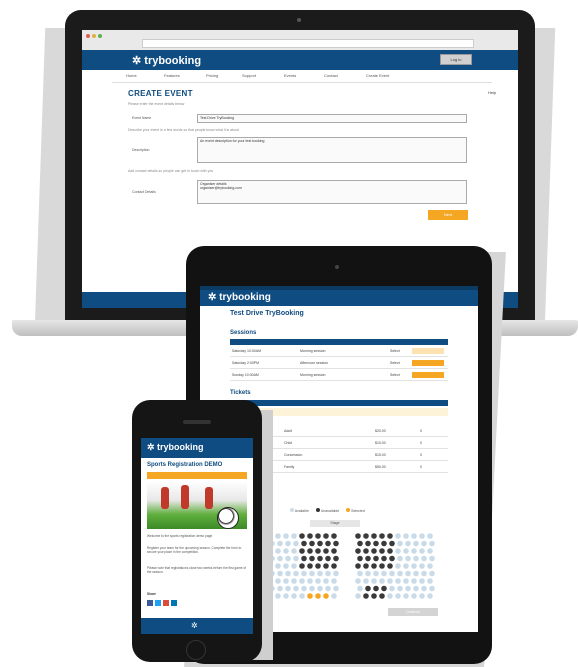  What do you see at coordinates (339, 375) in the screenshot?
I see `session-row: Sunday 10:00AM Morning session Select` at bounding box center [339, 375].